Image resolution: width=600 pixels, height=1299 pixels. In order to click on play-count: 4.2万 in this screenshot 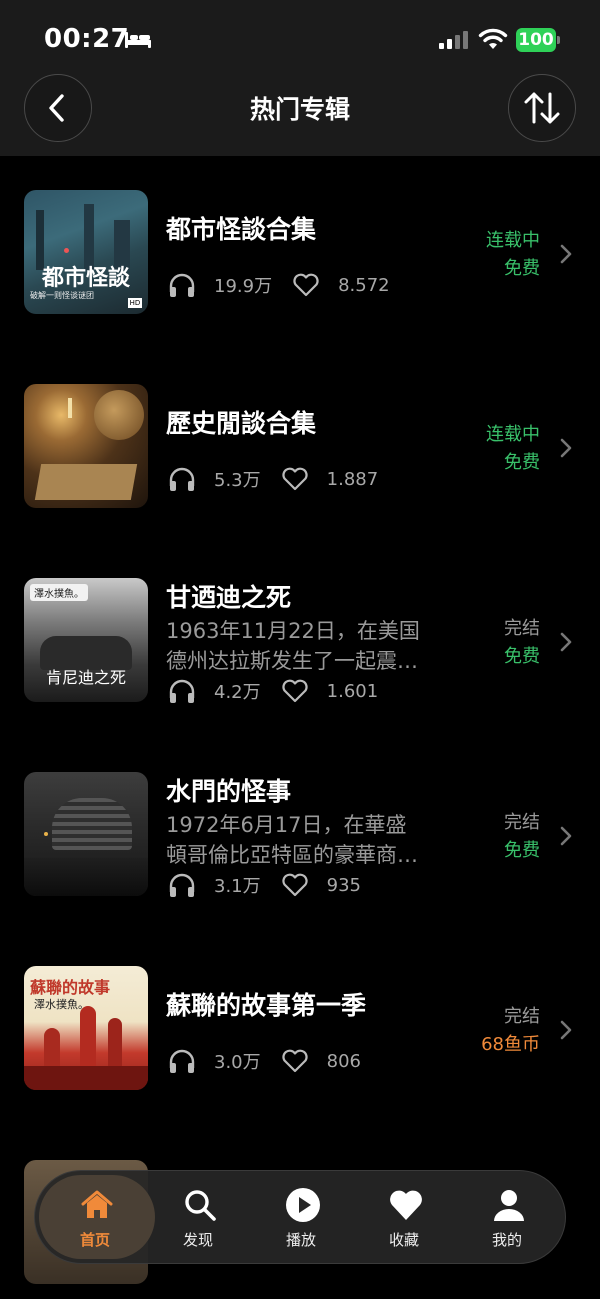, I will do `click(237, 692)`.